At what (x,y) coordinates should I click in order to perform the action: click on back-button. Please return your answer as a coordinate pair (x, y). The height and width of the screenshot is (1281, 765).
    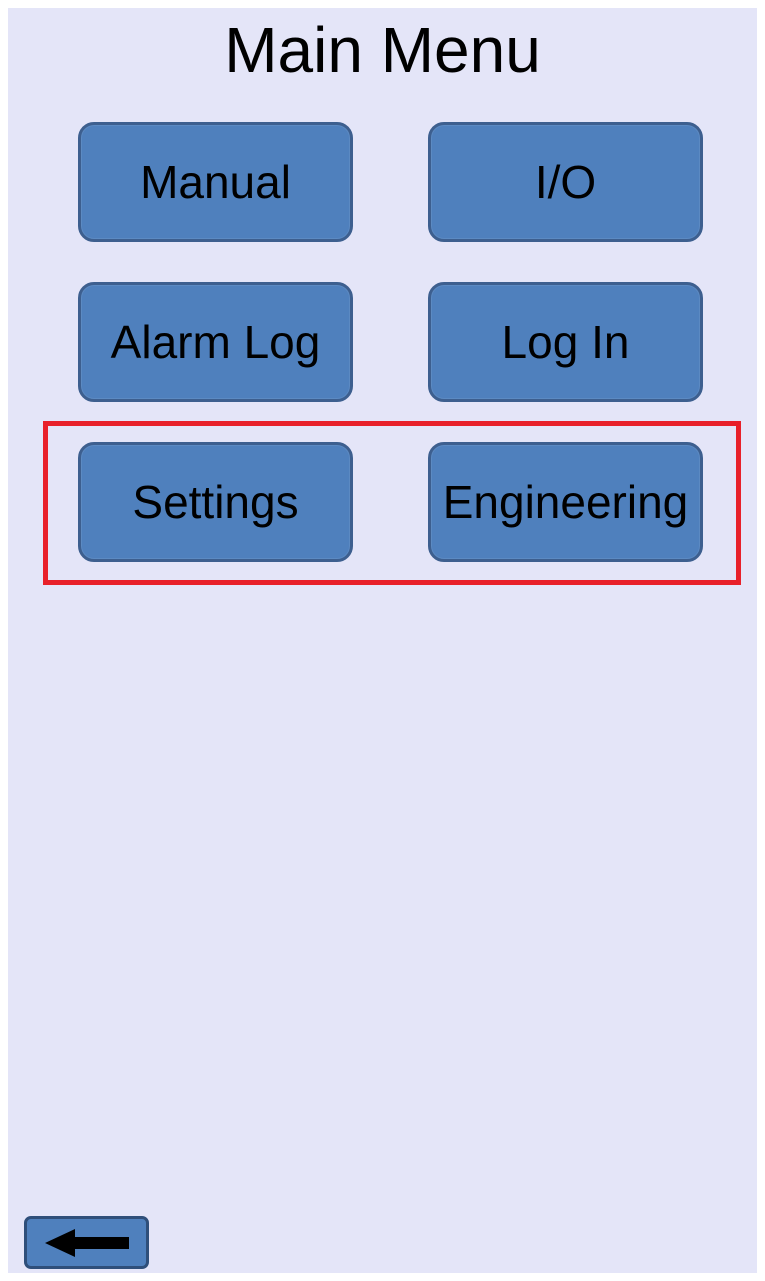
    Looking at the image, I should click on (86, 1242).